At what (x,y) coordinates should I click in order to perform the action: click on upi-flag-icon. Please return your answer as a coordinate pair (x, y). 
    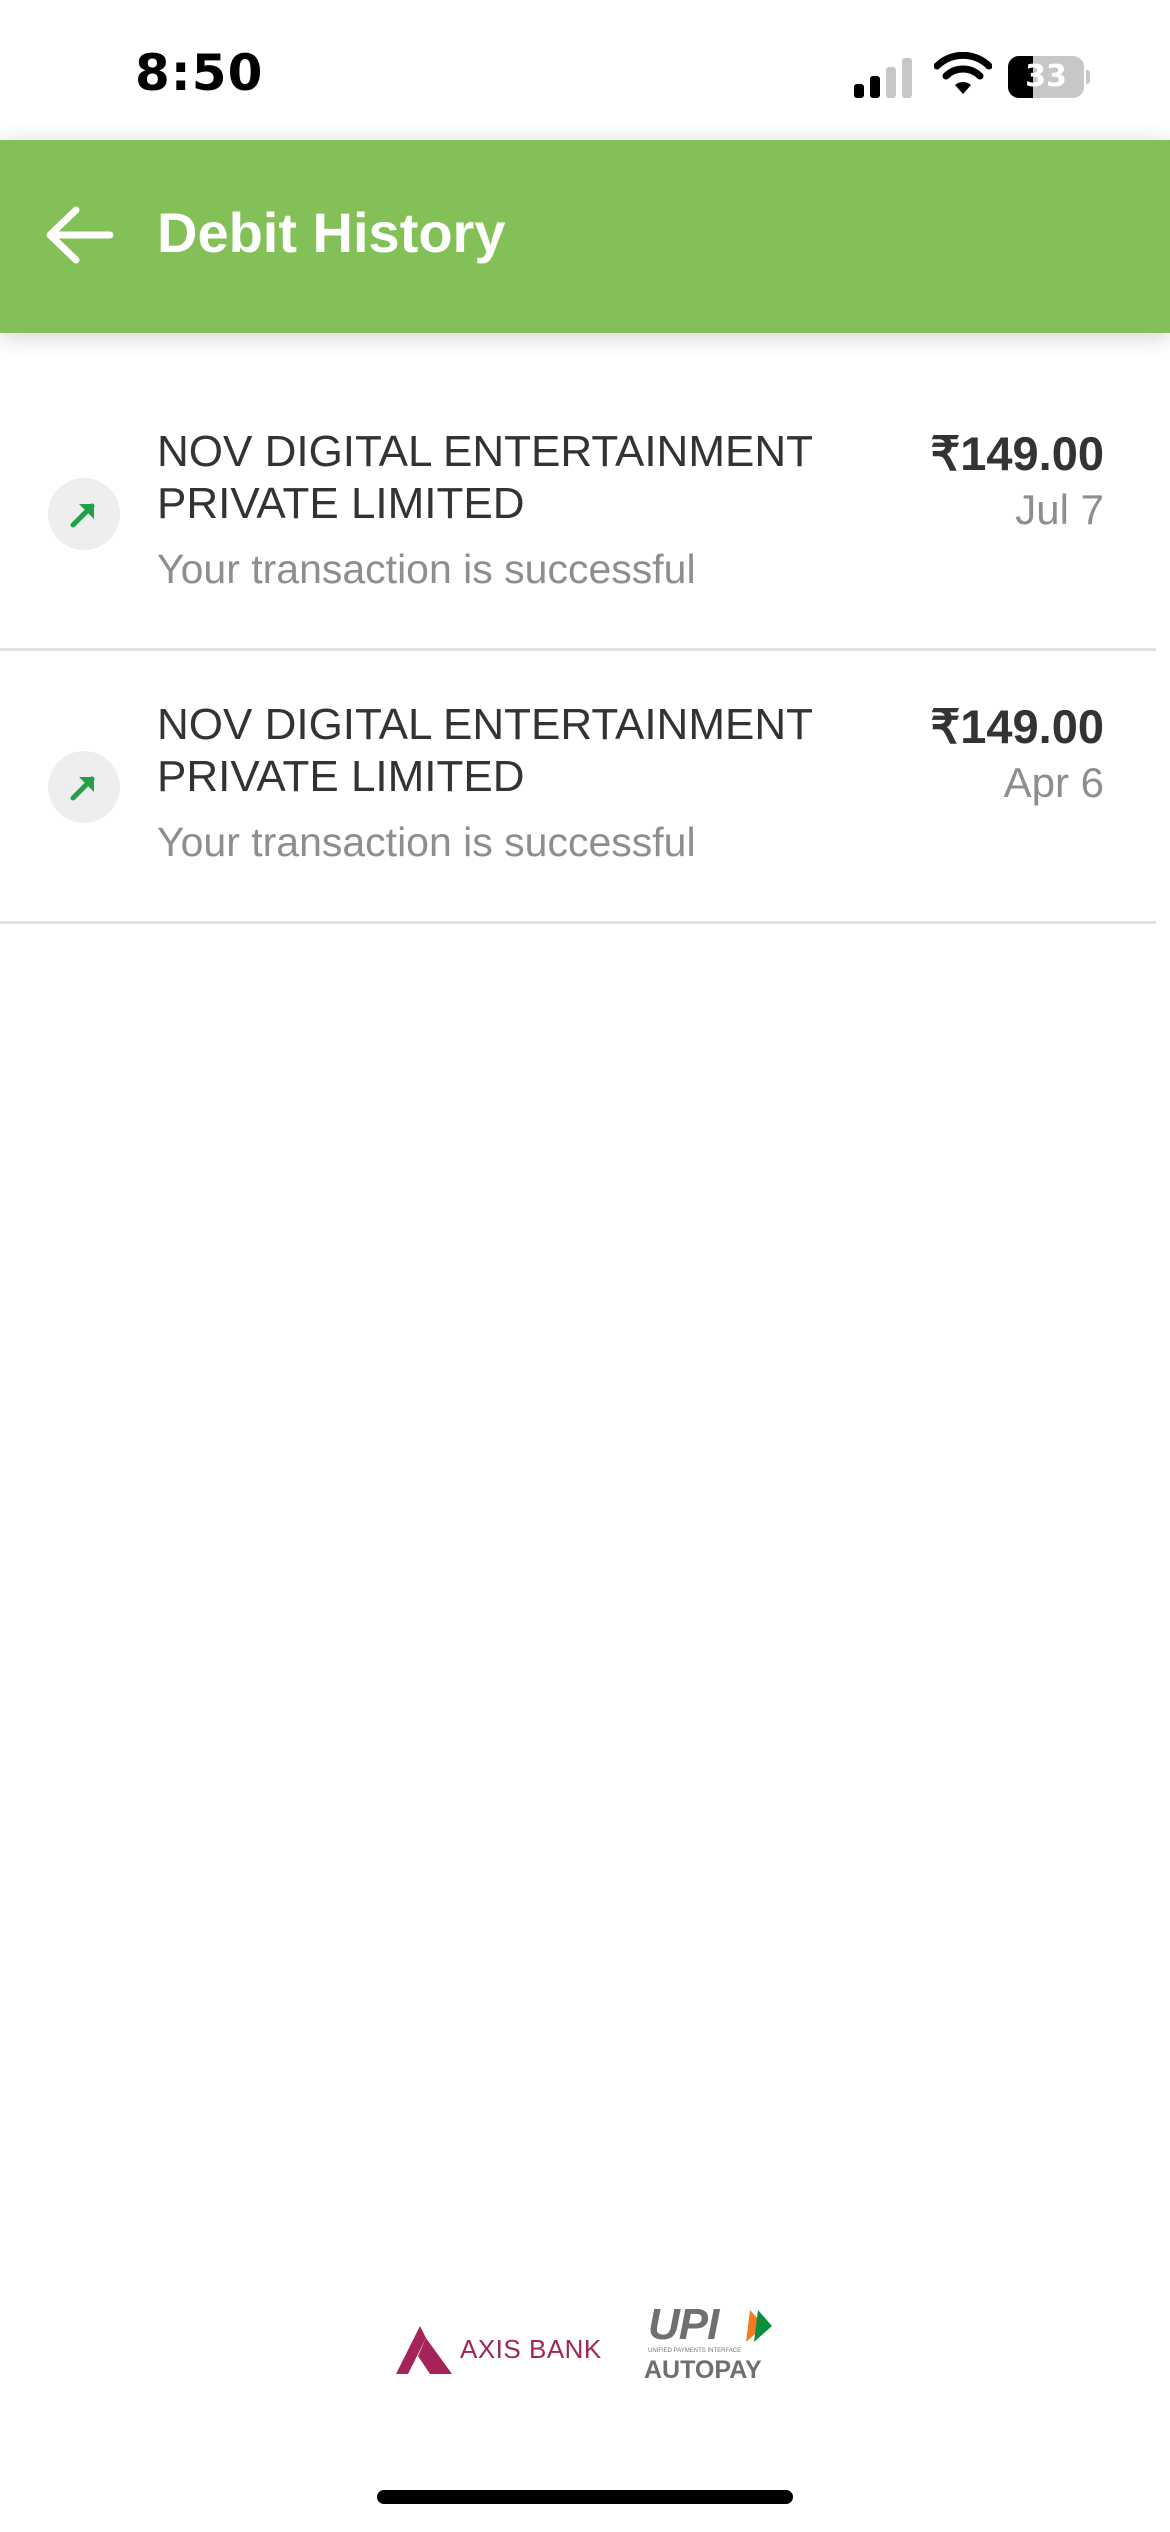
    Looking at the image, I should click on (759, 2326).